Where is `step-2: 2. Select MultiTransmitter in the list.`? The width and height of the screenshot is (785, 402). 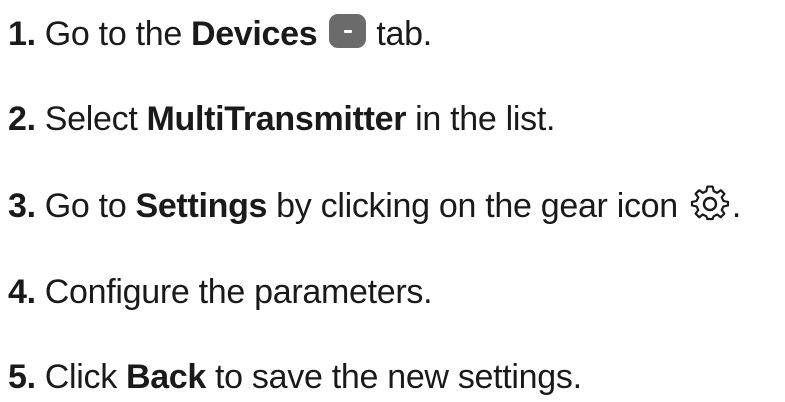 step-2: 2. Select MultiTransmitter in the list. is located at coordinates (281, 119).